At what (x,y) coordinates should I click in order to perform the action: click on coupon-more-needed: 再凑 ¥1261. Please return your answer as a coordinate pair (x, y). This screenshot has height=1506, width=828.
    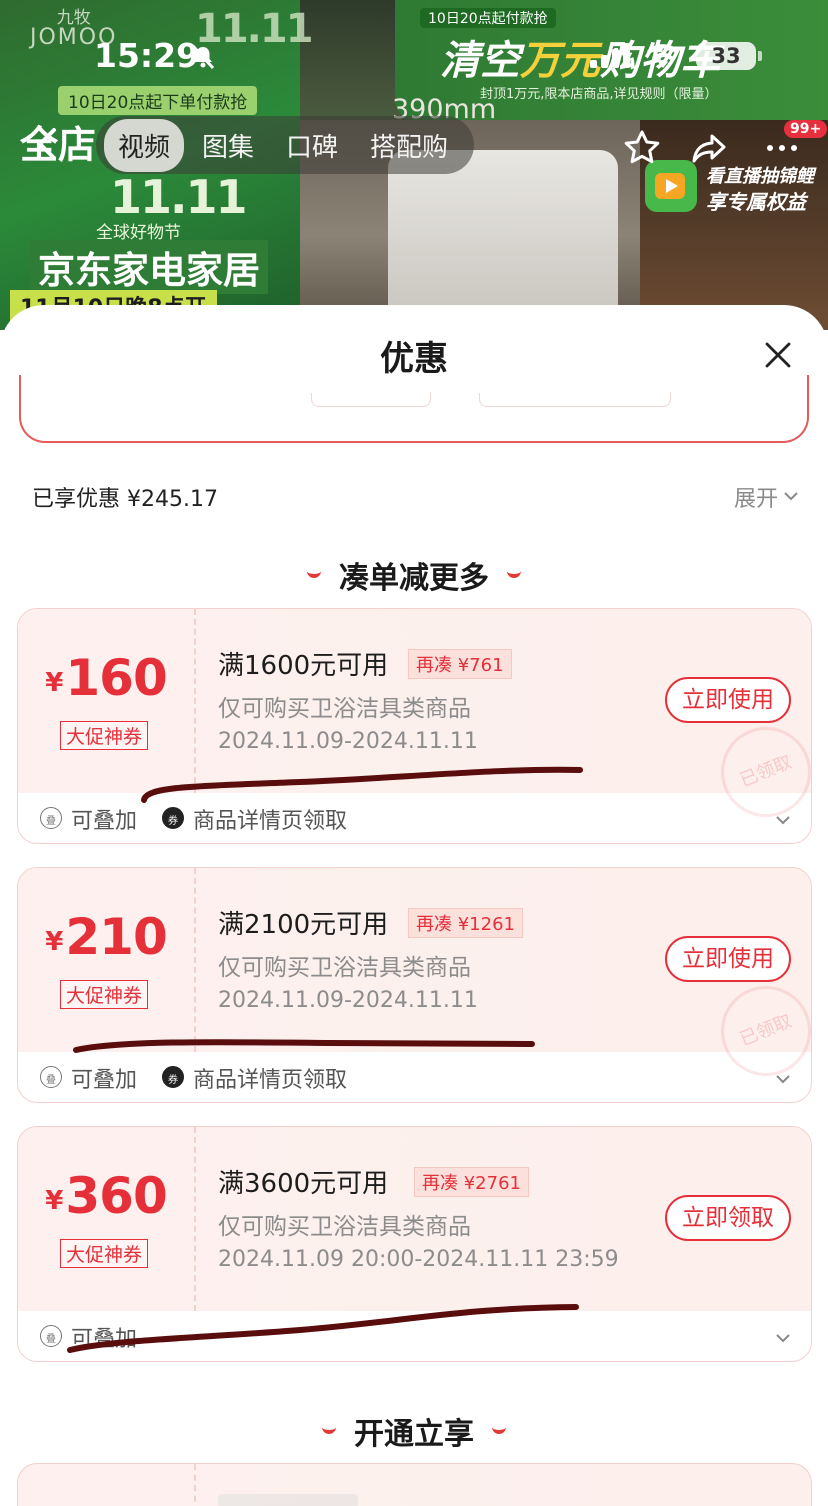
    Looking at the image, I should click on (465, 923).